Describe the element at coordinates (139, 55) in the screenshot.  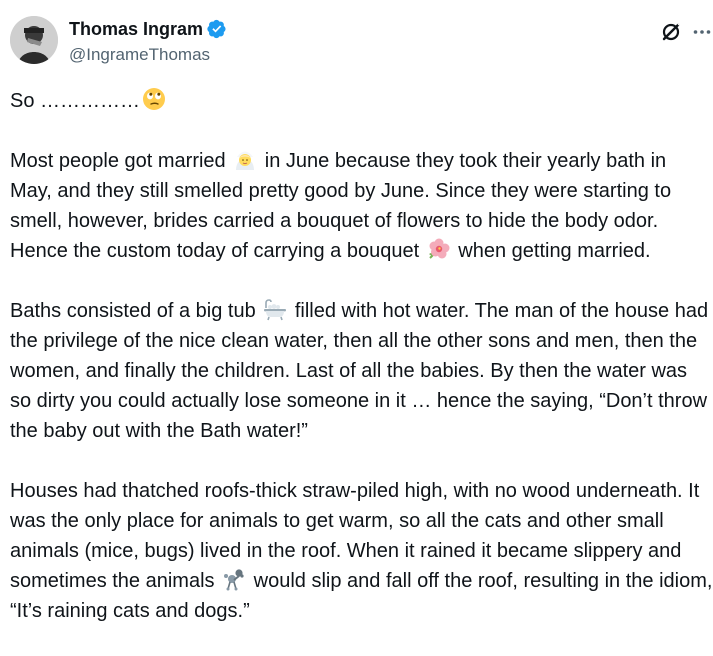
I see `author-handle: @IngrameThomas` at that location.